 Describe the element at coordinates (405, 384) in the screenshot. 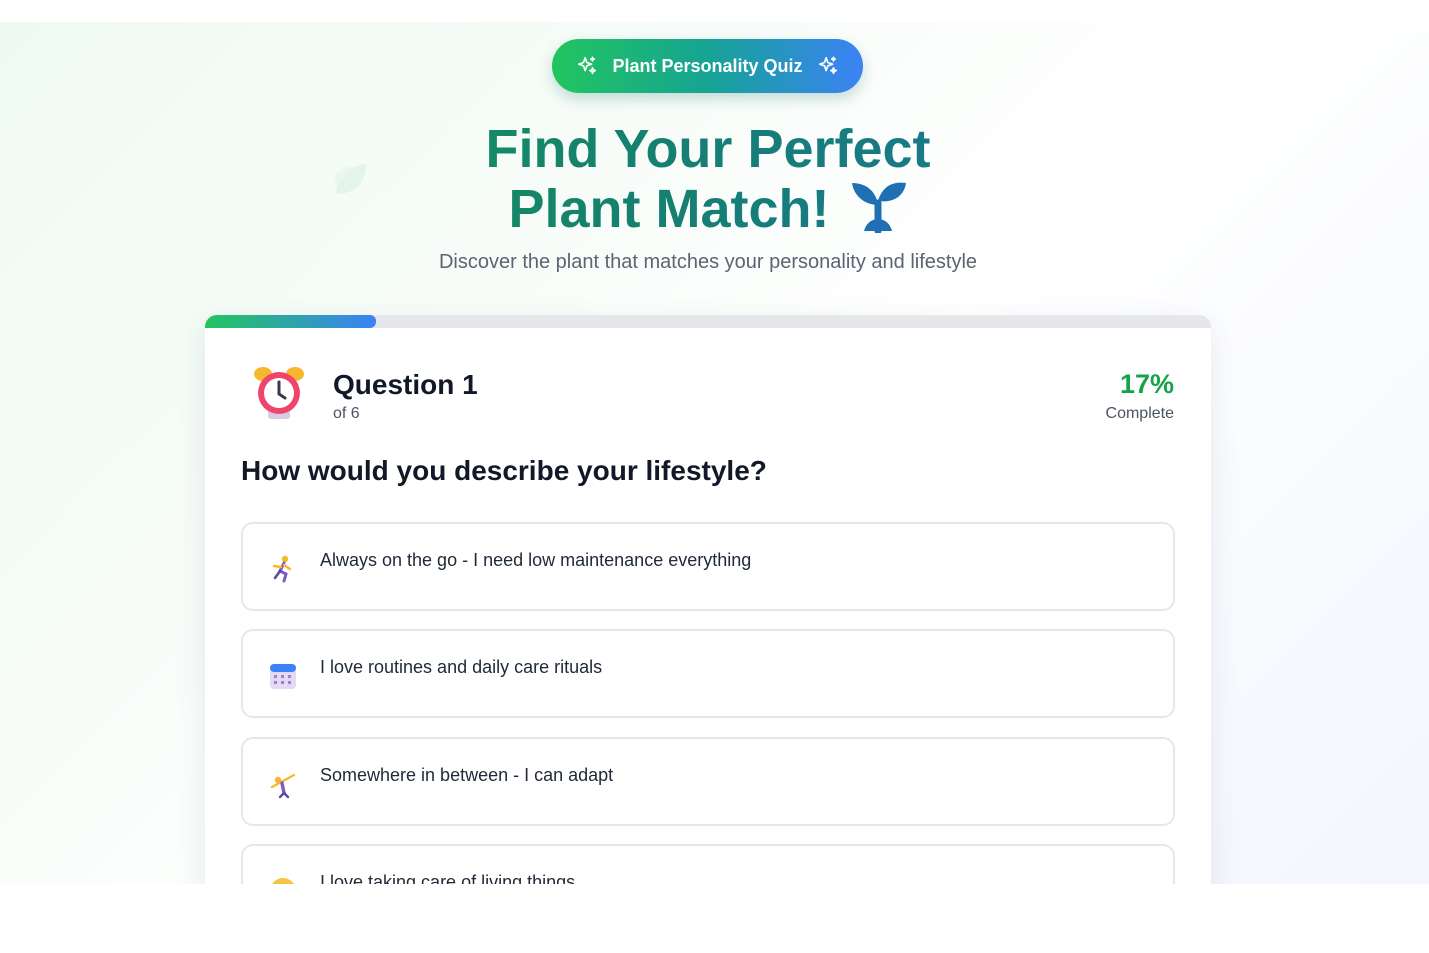

I see `question-number: Question 1` at that location.